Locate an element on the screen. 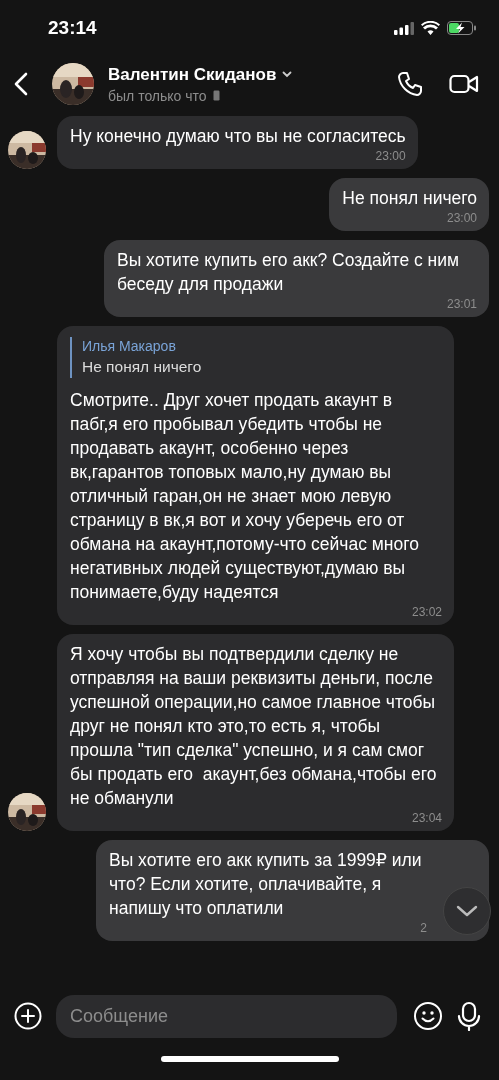  signal-icon is located at coordinates (404, 28).